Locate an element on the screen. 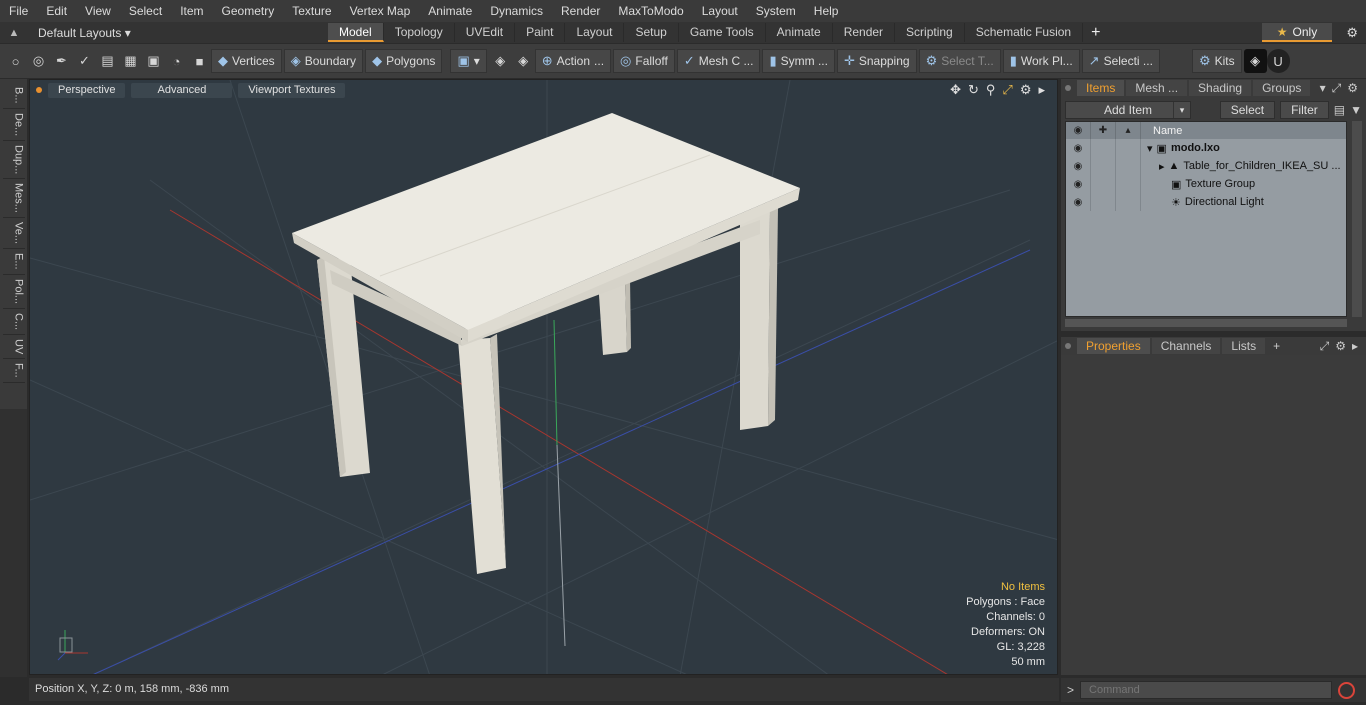 This screenshot has width=1366, height=705. viewport-settings-icon: ⚙ is located at coordinates (1026, 90).